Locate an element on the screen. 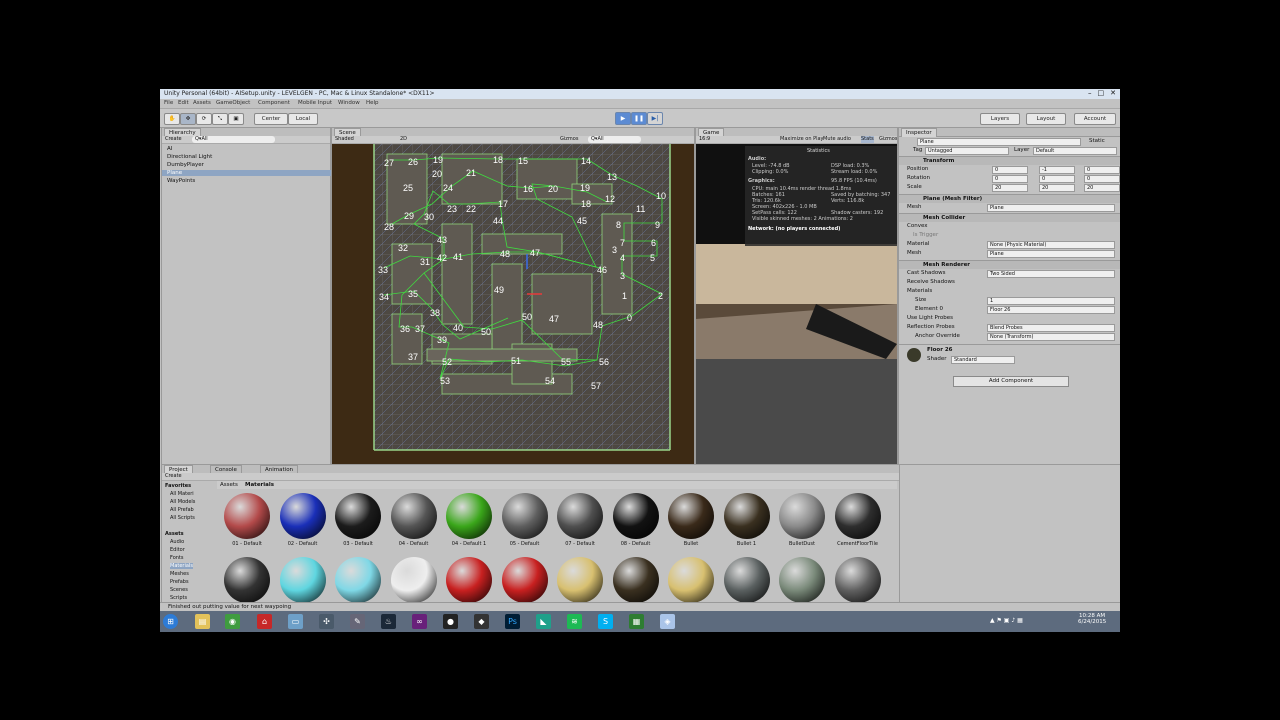 This screenshot has width=1280, height=720. transform-header: Transform is located at coordinates (1009, 160).